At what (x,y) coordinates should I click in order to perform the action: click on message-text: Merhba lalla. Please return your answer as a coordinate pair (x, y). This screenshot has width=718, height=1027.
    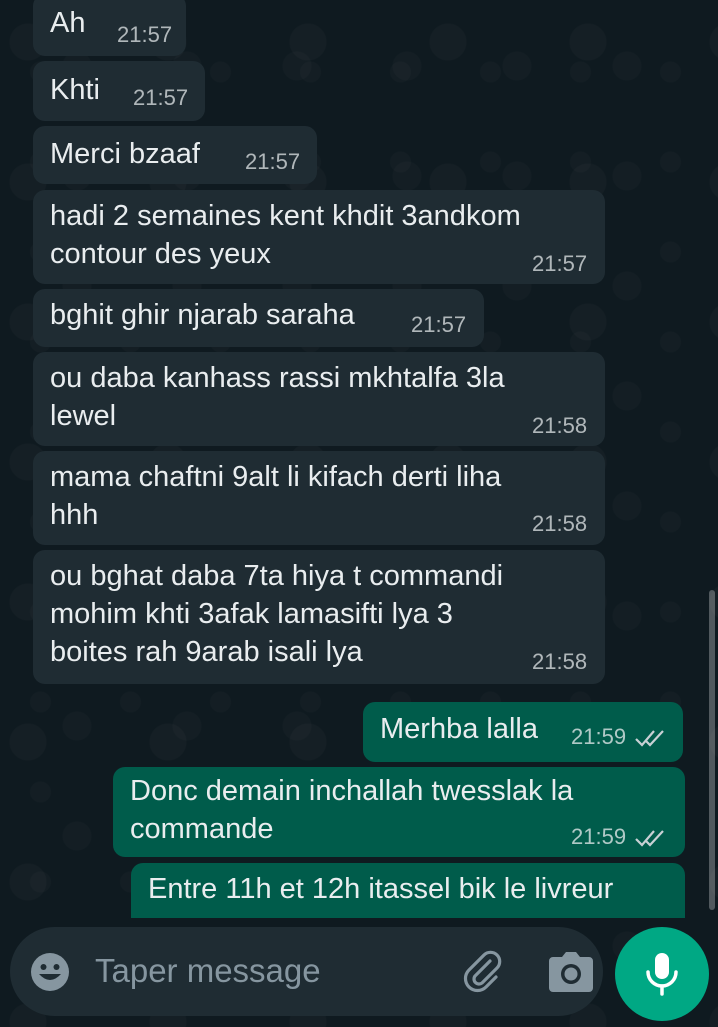
    Looking at the image, I should click on (459, 729).